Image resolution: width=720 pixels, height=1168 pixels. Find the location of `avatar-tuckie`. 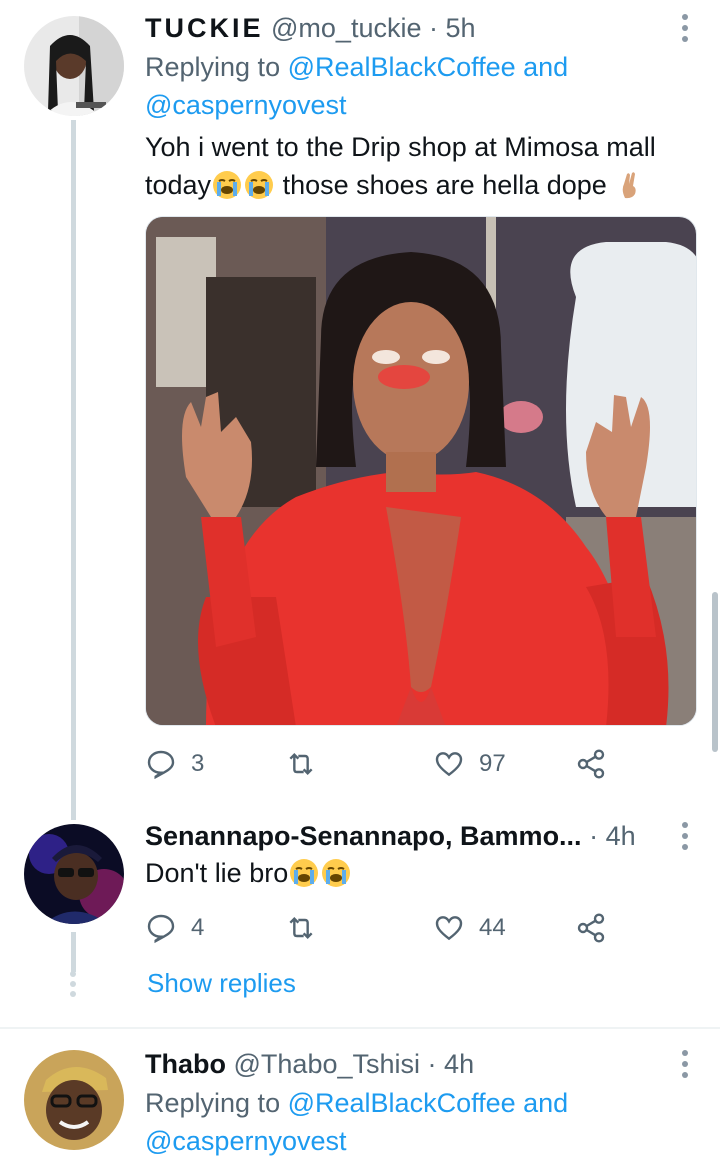

avatar-tuckie is located at coordinates (74, 66).